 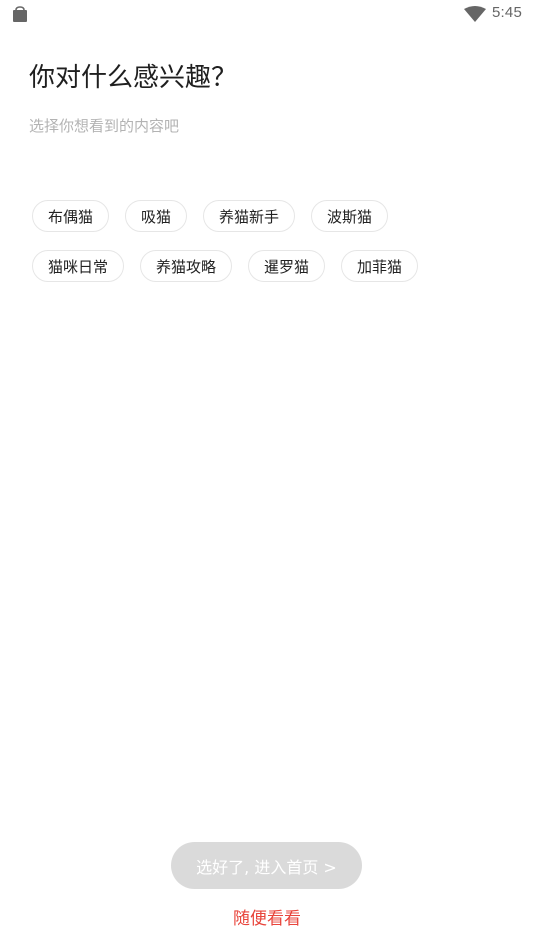 I want to click on tag-row: 猫咪日常 养猫攻略 暹罗猫 加菲猫, so click(x=252, y=266).